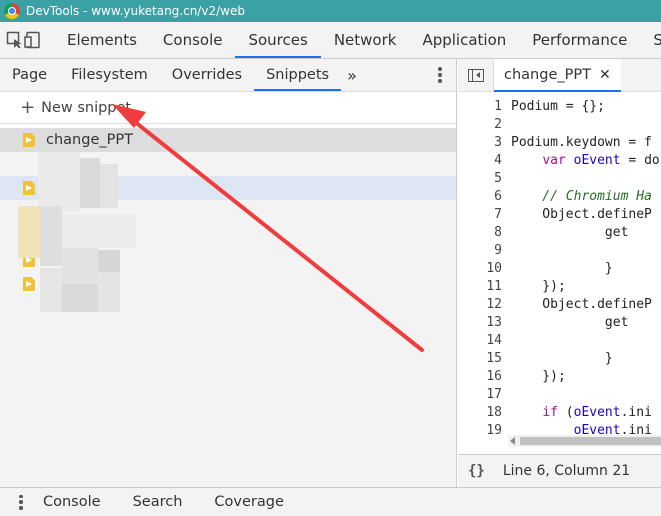 This screenshot has width=661, height=516. I want to click on tab-label: Application, so click(464, 40).